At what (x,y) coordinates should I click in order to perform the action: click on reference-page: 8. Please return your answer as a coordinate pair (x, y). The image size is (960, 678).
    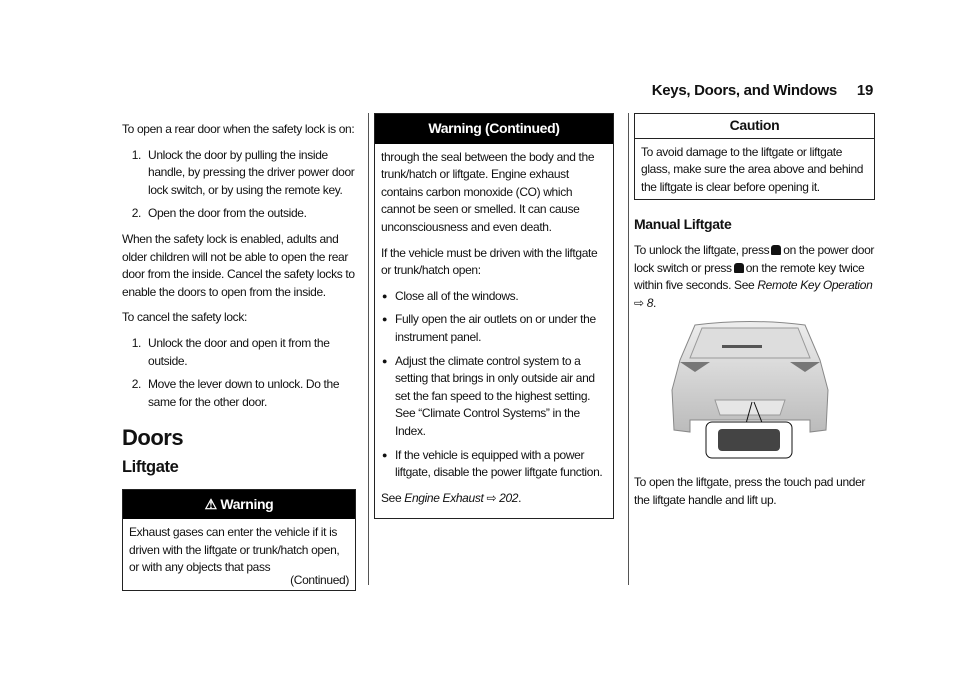
    Looking at the image, I should click on (650, 302).